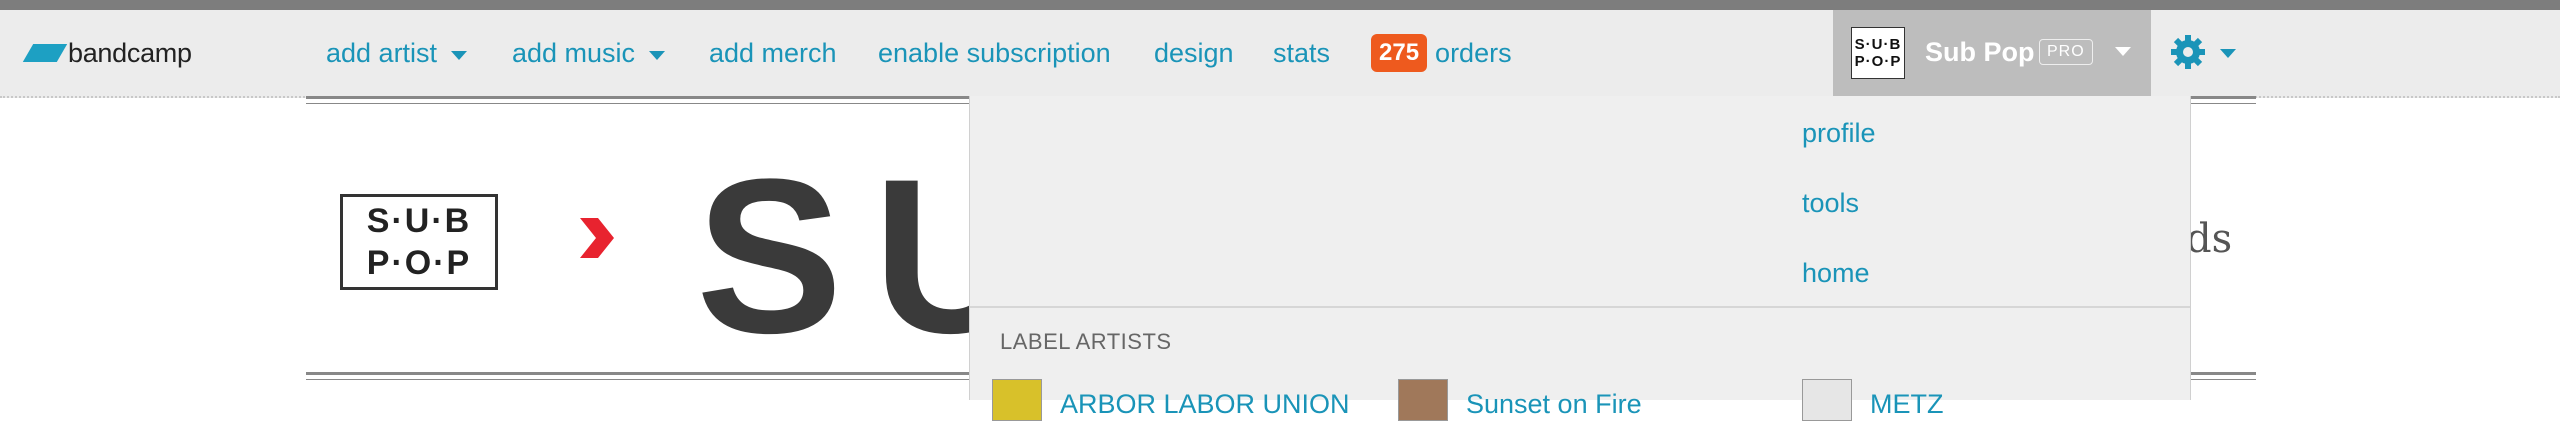 Image resolution: width=2560 pixels, height=421 pixels. I want to click on nav-add-artist: add artist, so click(397, 53).